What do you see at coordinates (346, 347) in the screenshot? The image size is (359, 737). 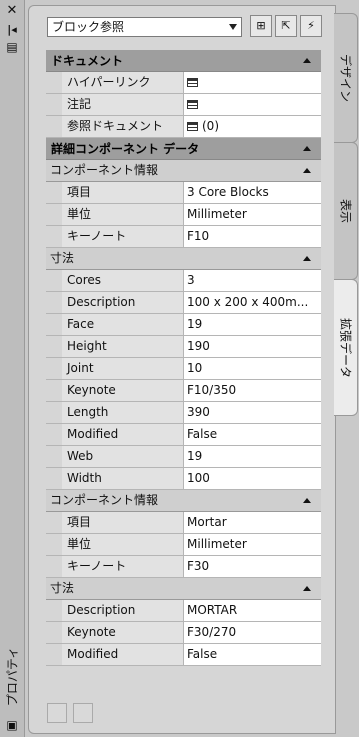 I see `tab-extended-data: 拡張データ` at bounding box center [346, 347].